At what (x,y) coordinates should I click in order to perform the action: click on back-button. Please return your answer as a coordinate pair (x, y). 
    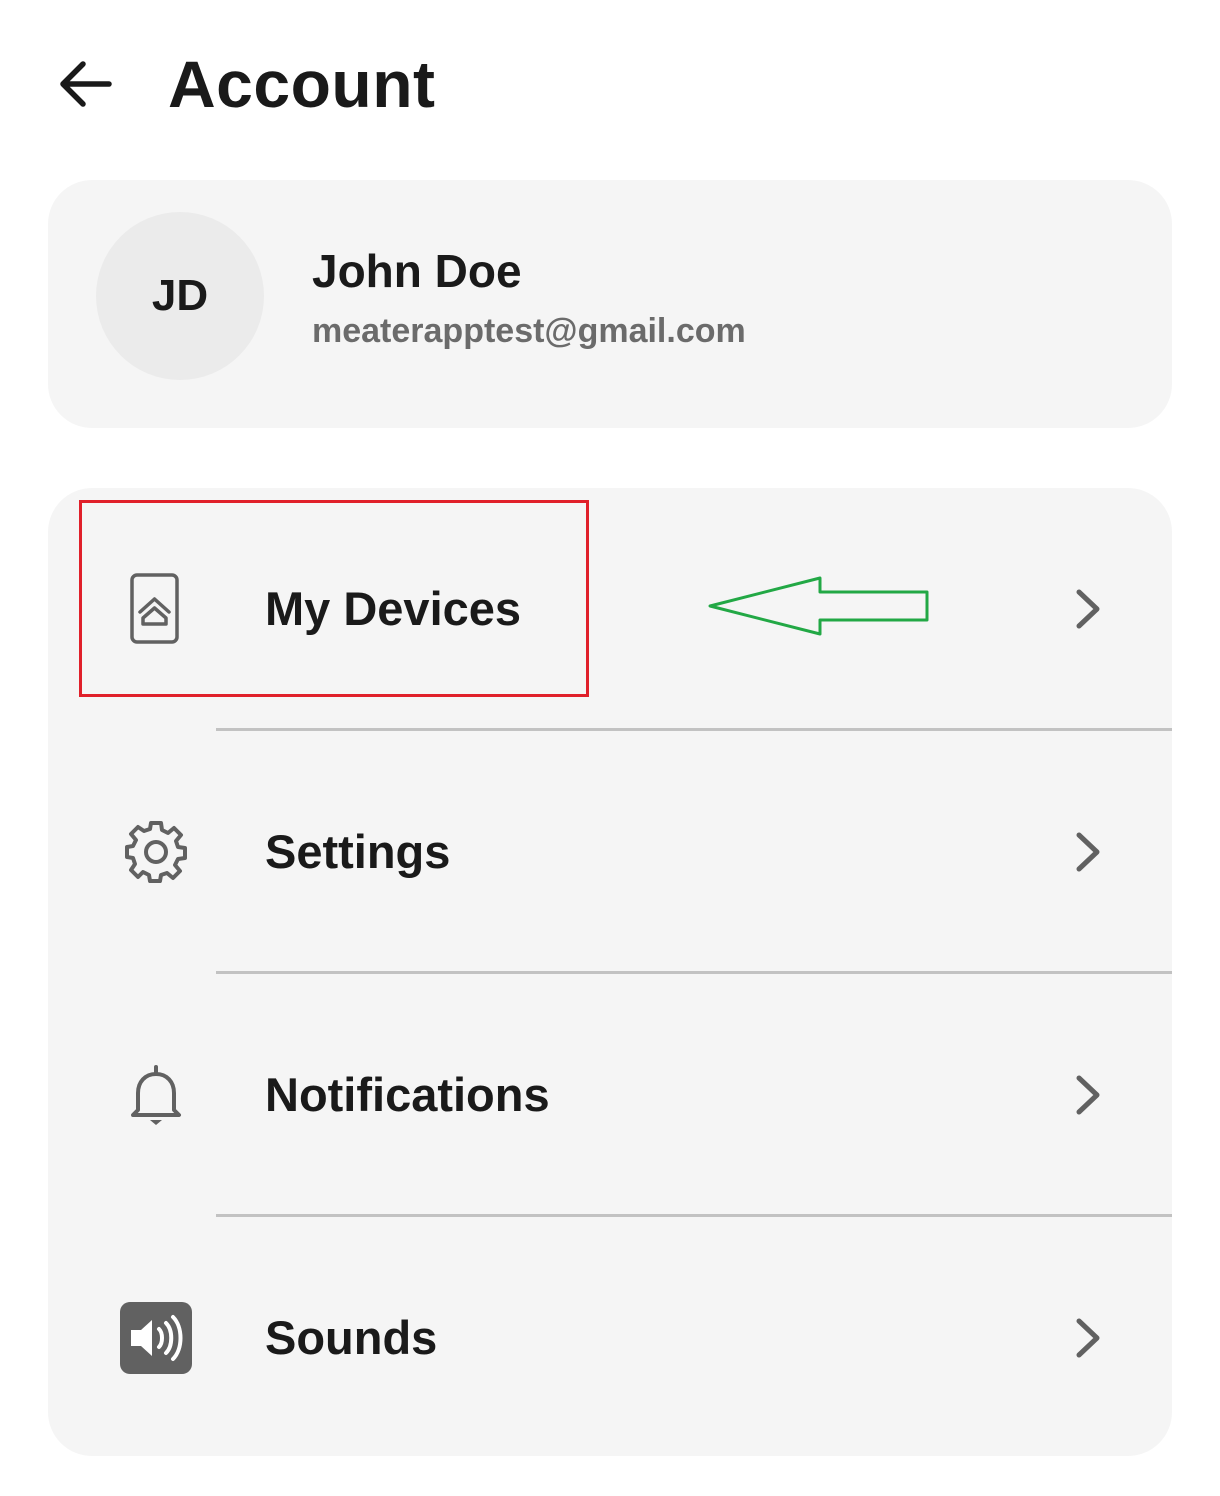
    Looking at the image, I should click on (85, 84).